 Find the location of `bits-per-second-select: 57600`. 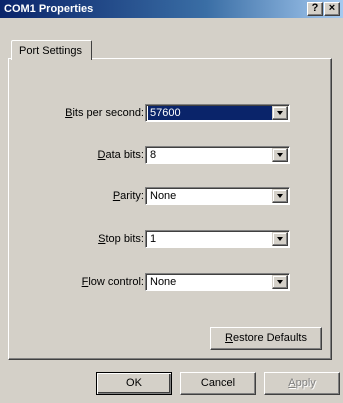

bits-per-second-select: 57600 is located at coordinates (217, 113).